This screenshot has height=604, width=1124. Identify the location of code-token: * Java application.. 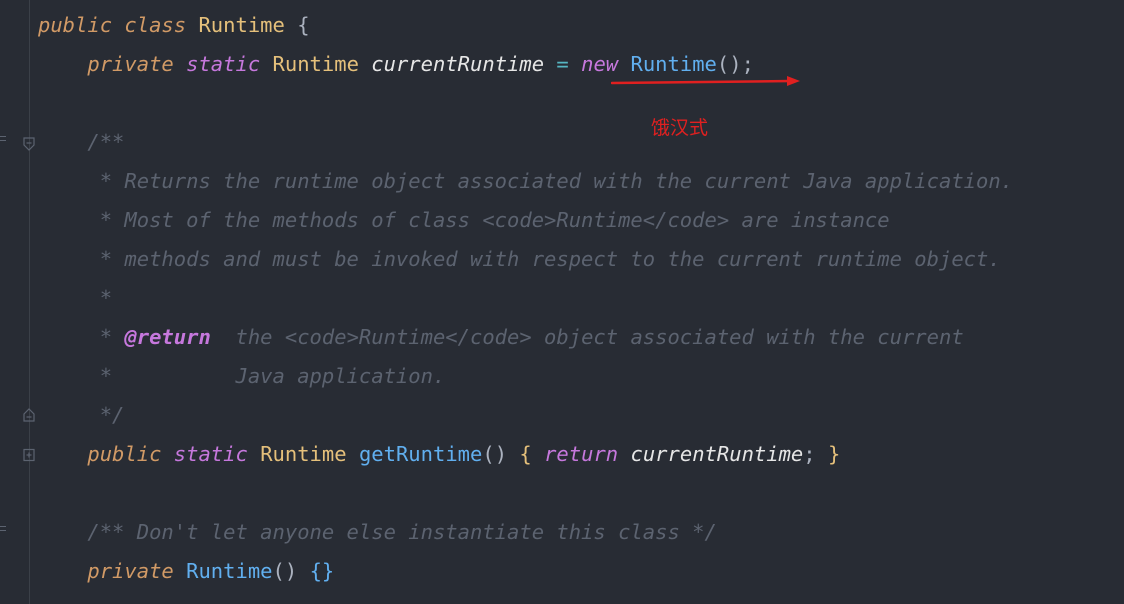
(272, 376).